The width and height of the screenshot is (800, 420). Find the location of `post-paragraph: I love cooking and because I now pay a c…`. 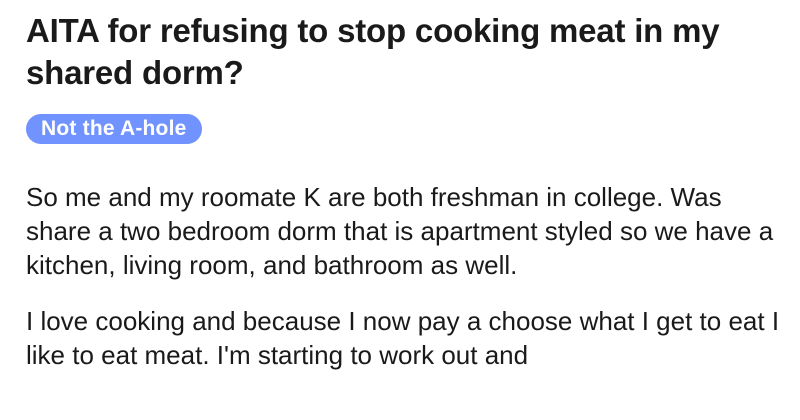

post-paragraph: I love cooking and because I now pay a c… is located at coordinates (403, 338).